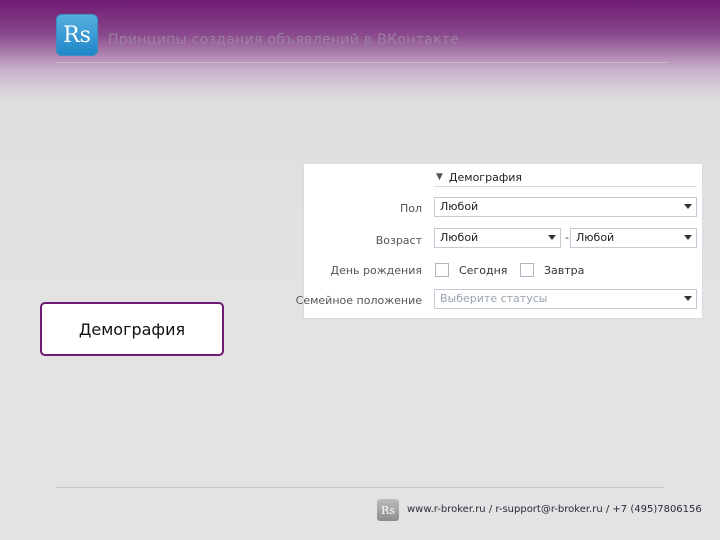  What do you see at coordinates (497, 238) in the screenshot?
I see `age-from-select: Любой` at bounding box center [497, 238].